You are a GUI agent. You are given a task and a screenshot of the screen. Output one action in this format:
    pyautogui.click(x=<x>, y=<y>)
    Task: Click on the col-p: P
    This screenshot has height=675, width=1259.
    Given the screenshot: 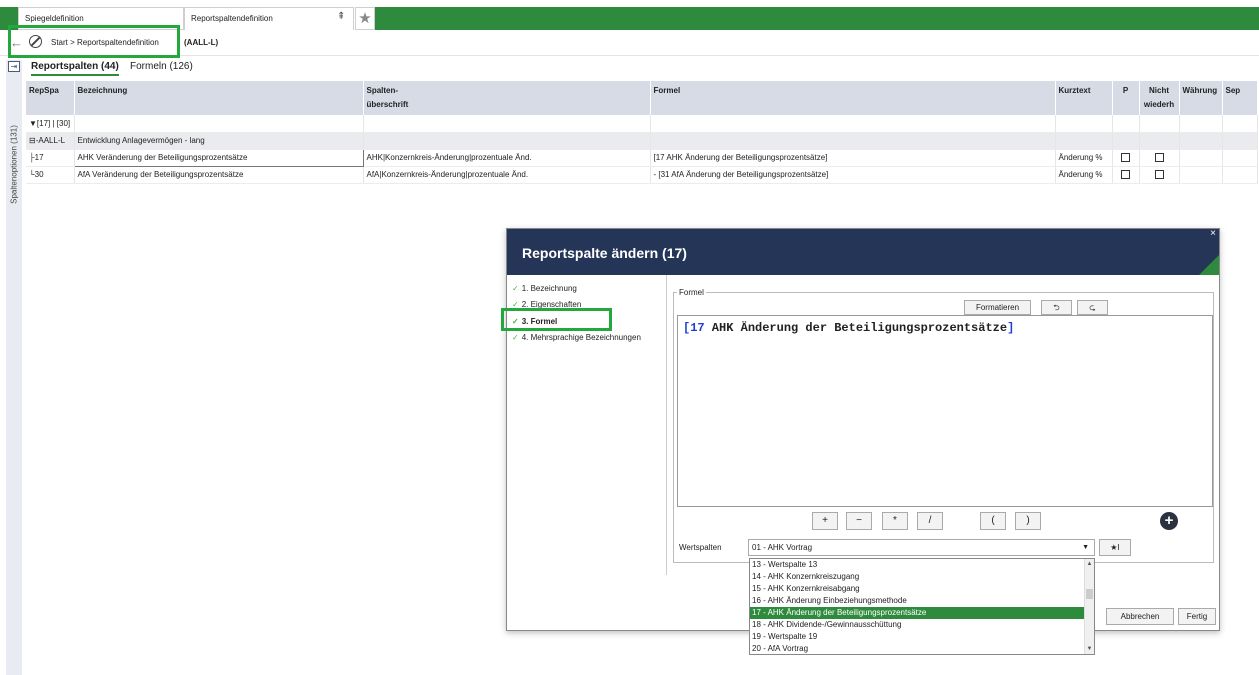 What is the action you would take?
    pyautogui.click(x=1126, y=98)
    